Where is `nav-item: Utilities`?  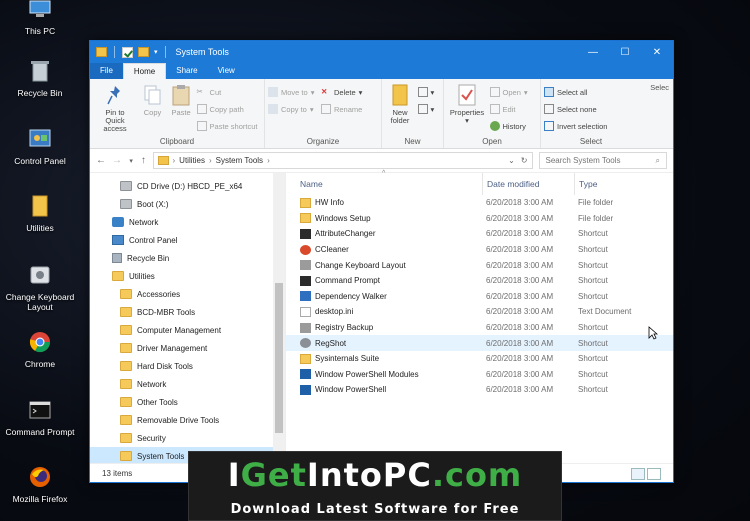
nav-item: Utilities is located at coordinates (187, 276).